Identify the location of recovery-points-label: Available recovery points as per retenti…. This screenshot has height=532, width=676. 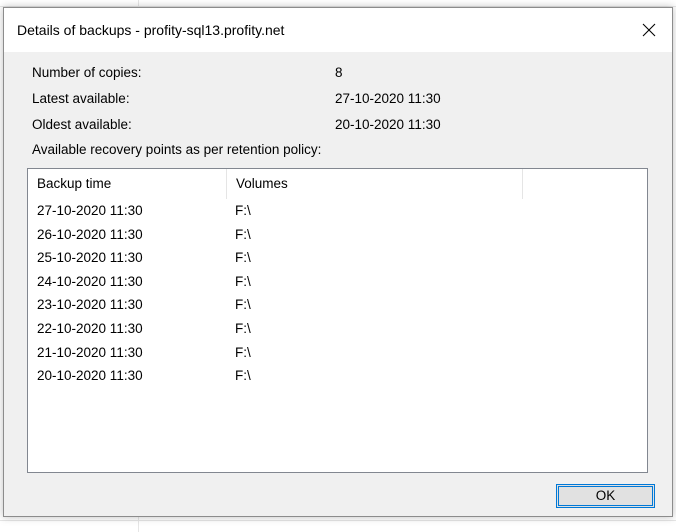
(177, 149).